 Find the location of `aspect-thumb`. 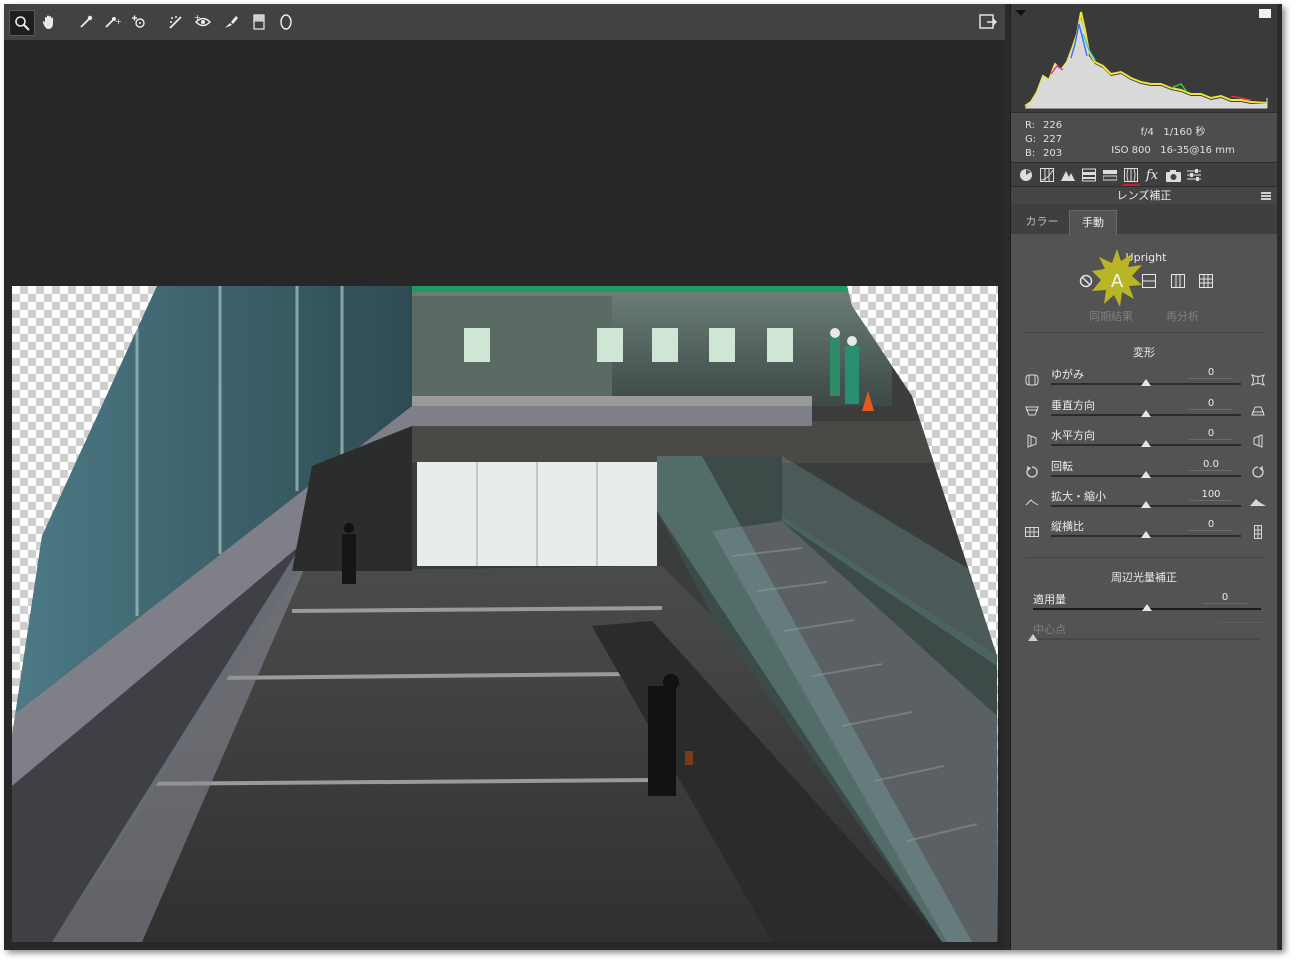

aspect-thumb is located at coordinates (1146, 534).